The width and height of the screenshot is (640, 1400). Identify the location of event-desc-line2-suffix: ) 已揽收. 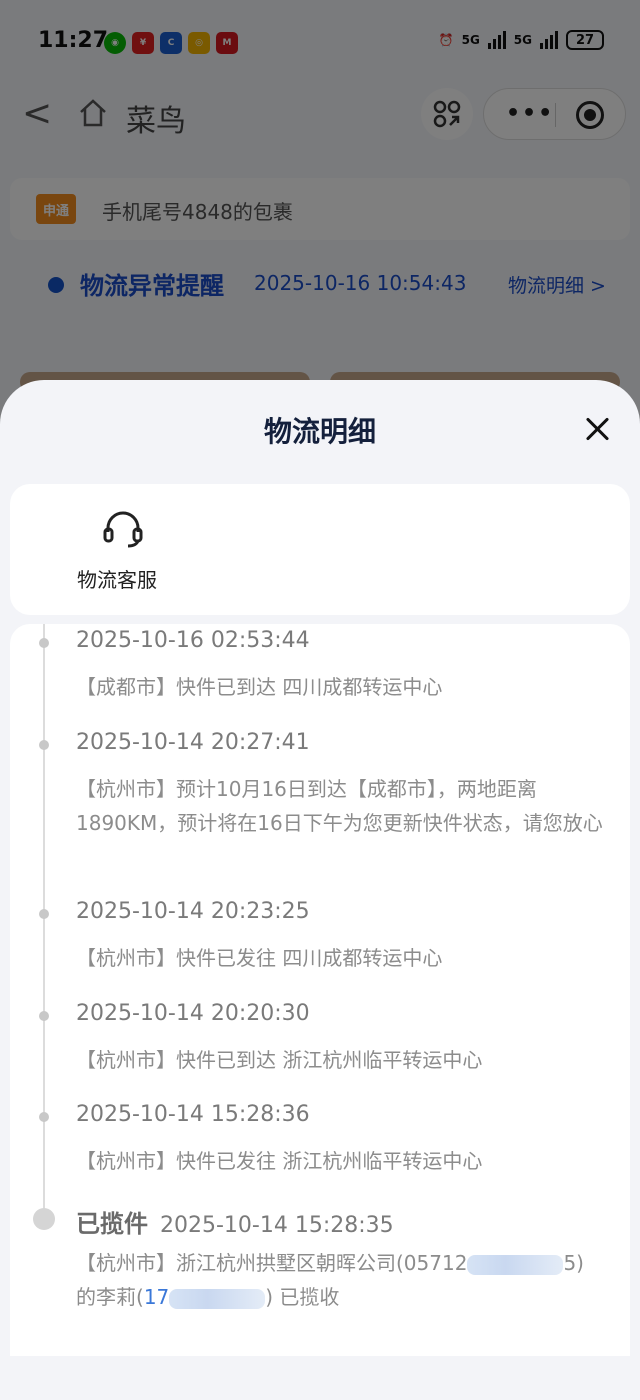
(302, 1297).